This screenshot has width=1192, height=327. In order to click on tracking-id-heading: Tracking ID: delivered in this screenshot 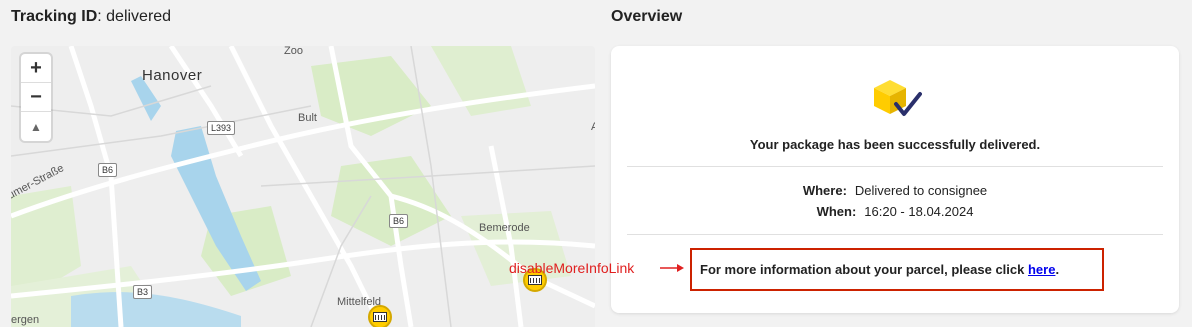, I will do `click(91, 17)`.